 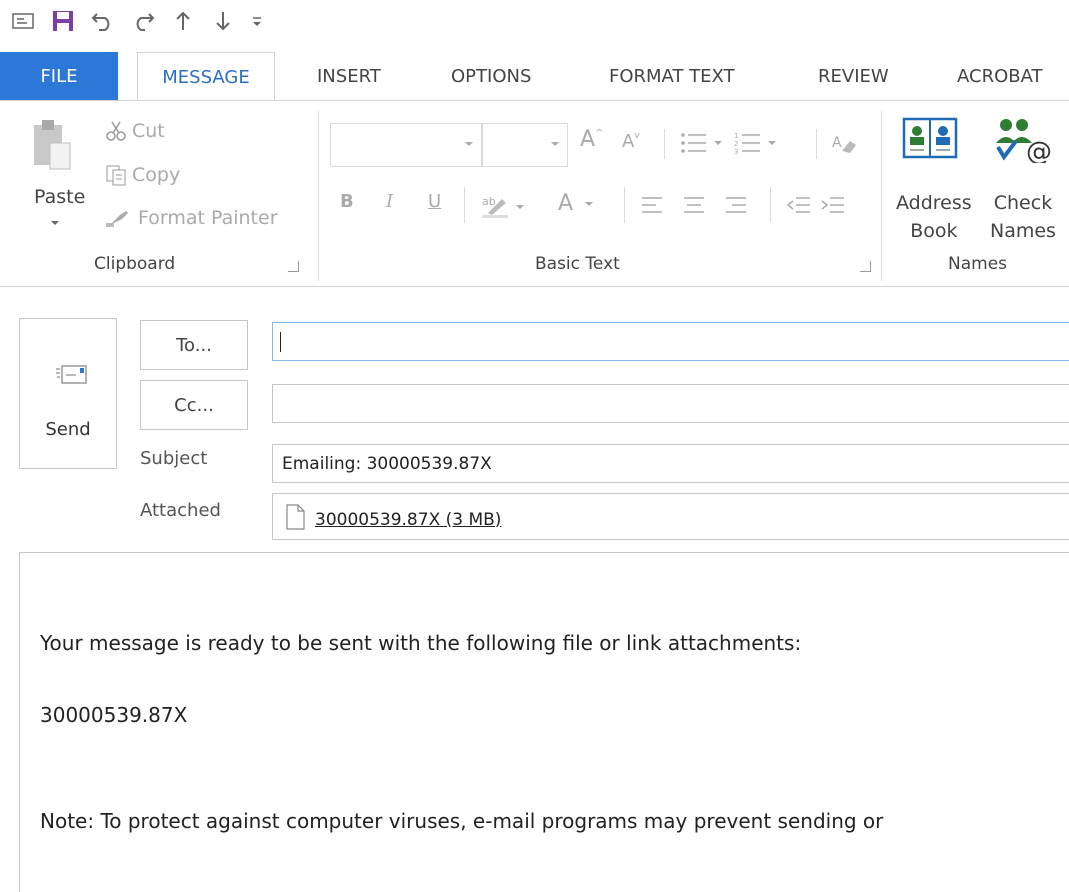 I want to click on basic-text-launcher-icon, so click(x=865, y=266).